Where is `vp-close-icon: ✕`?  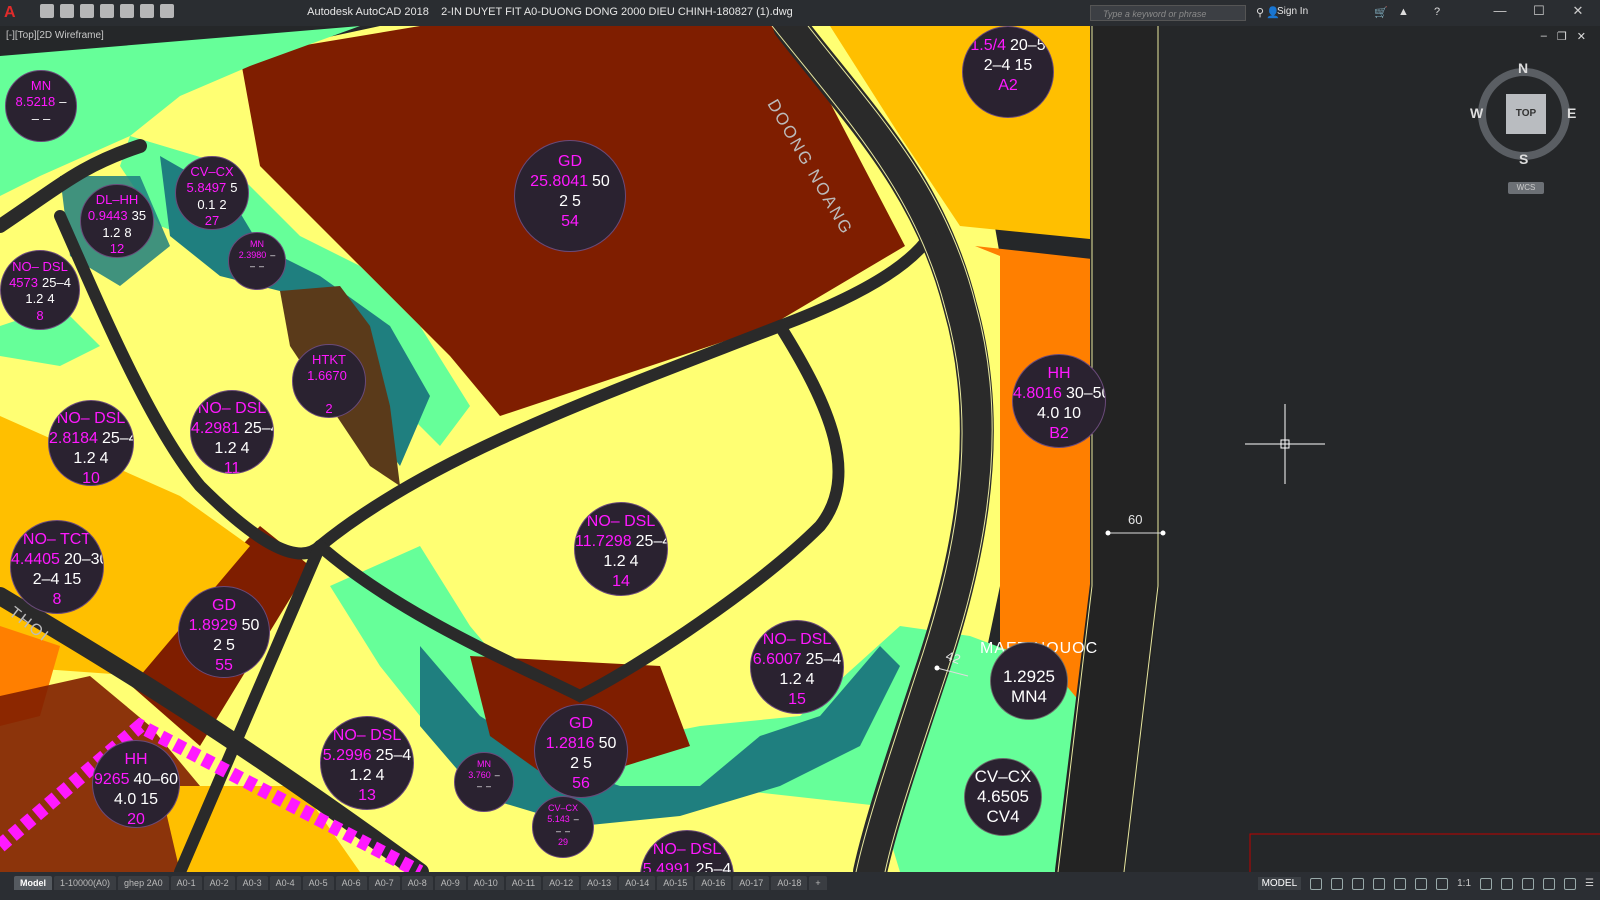 vp-close-icon: ✕ is located at coordinates (1581, 36).